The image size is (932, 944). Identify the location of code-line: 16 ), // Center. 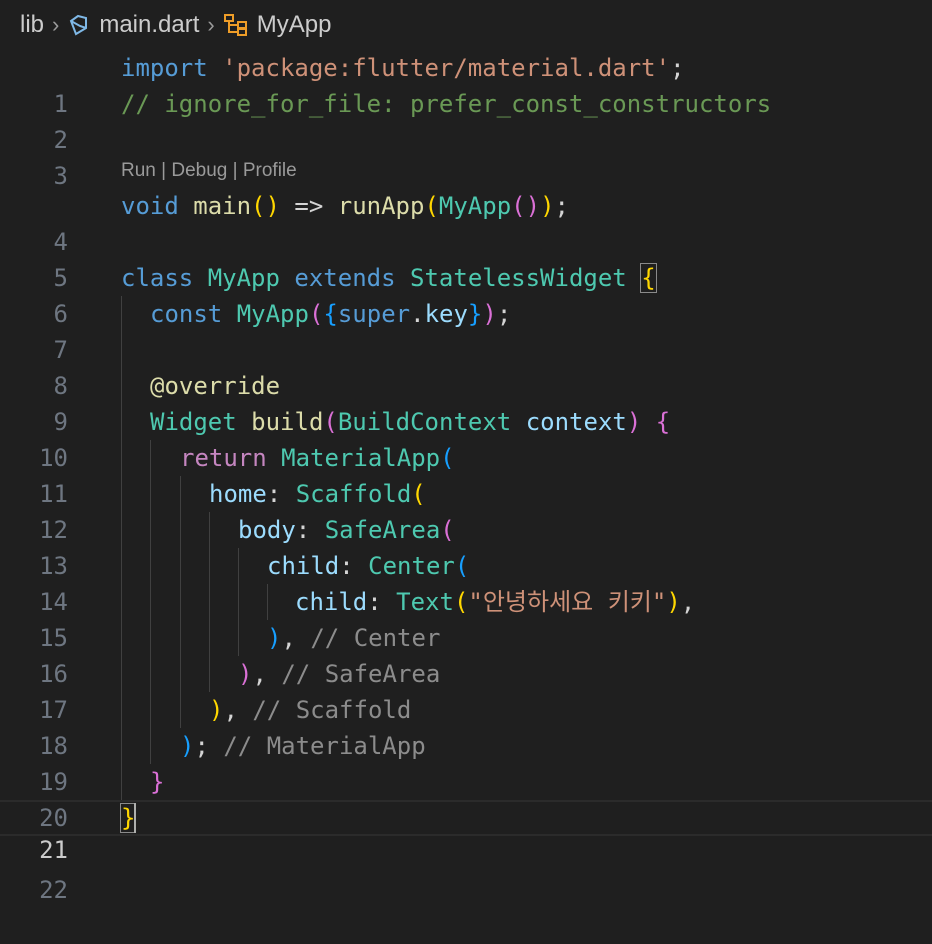
(466, 654).